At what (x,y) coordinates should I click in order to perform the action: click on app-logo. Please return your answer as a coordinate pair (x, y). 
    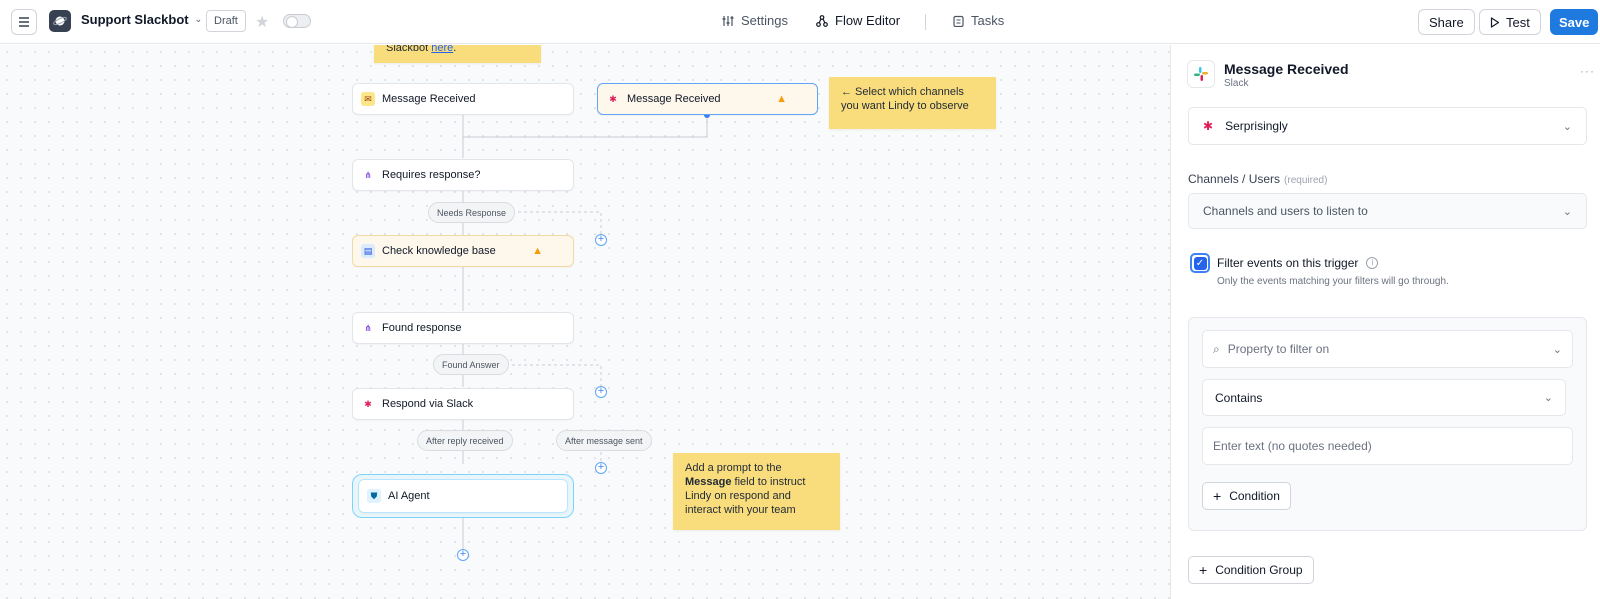
    Looking at the image, I should click on (60, 21).